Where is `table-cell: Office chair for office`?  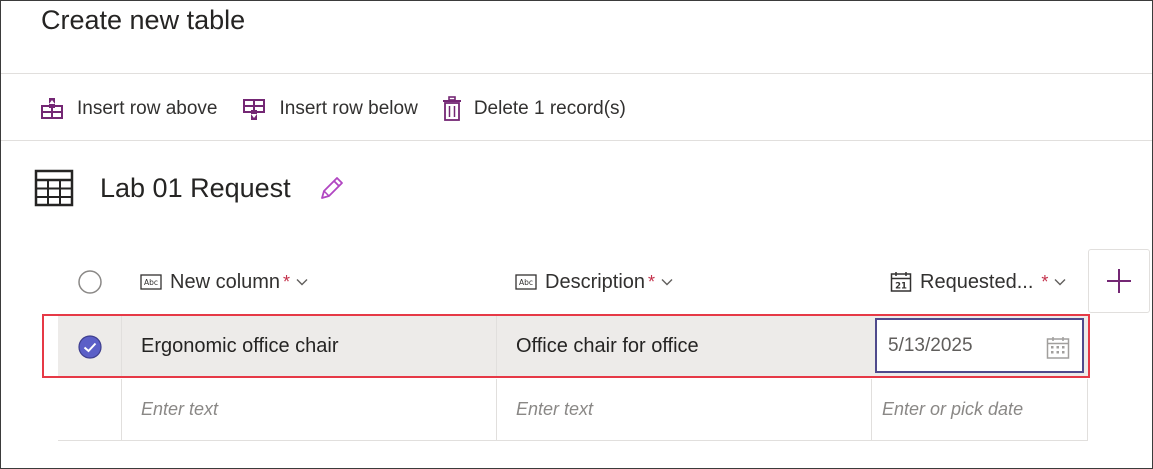 table-cell: Office chair for office is located at coordinates (683, 346).